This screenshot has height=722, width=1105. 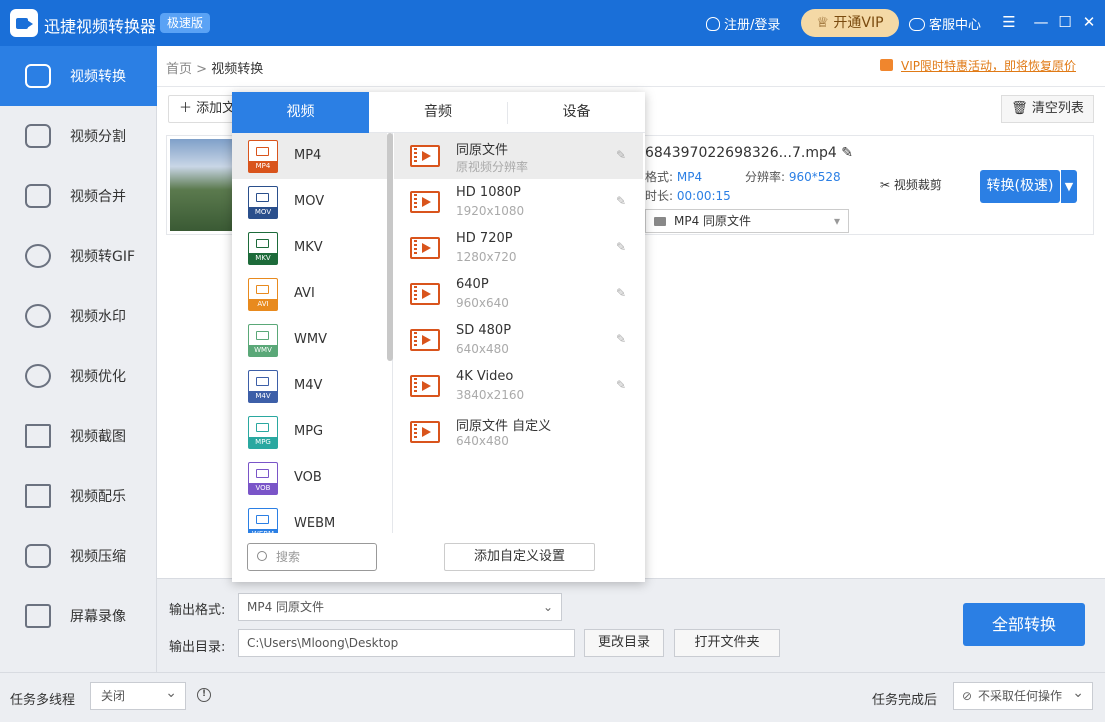 I want to click on minimize-icon: —, so click(x=1041, y=22).